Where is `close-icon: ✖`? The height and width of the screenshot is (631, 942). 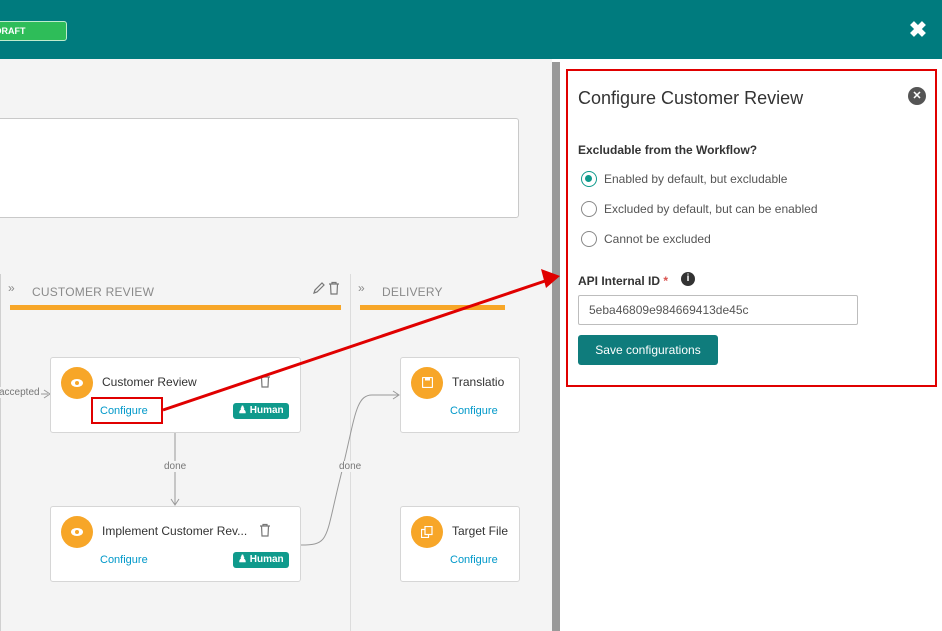 close-icon: ✖ is located at coordinates (918, 30).